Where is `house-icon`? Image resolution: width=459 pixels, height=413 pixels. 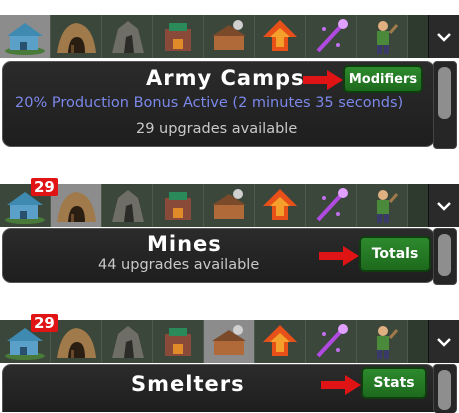
house-icon is located at coordinates (25, 36).